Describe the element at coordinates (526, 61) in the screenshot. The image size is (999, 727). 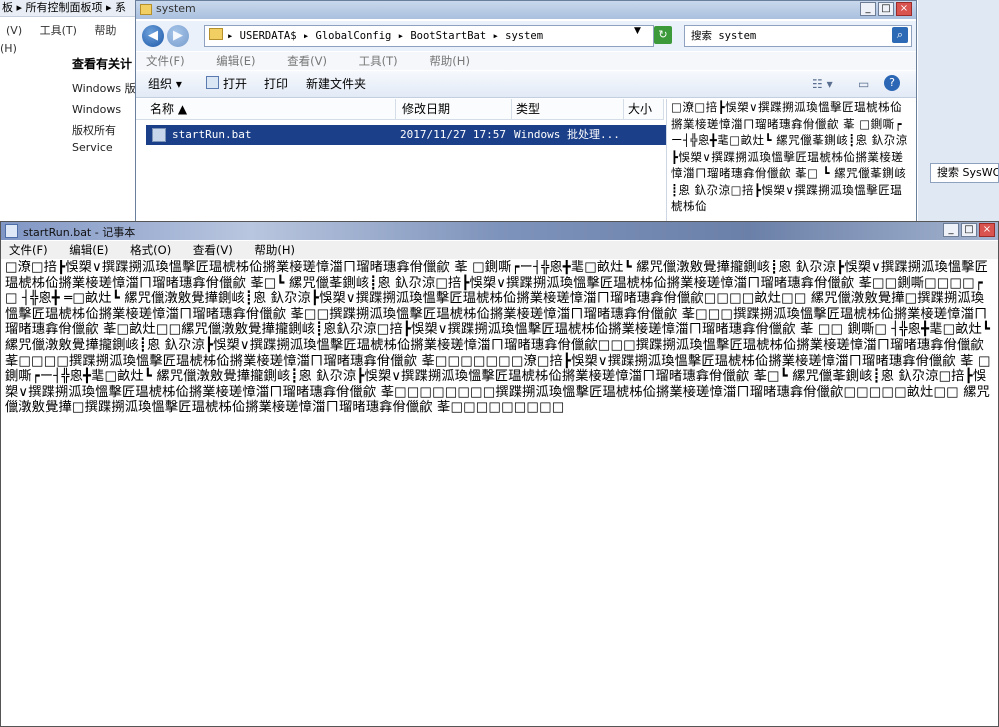
I see `explorer-menu-bar: 文件(F) 编辑(E) 查看(V) 工具(T) 帮助(H)` at that location.